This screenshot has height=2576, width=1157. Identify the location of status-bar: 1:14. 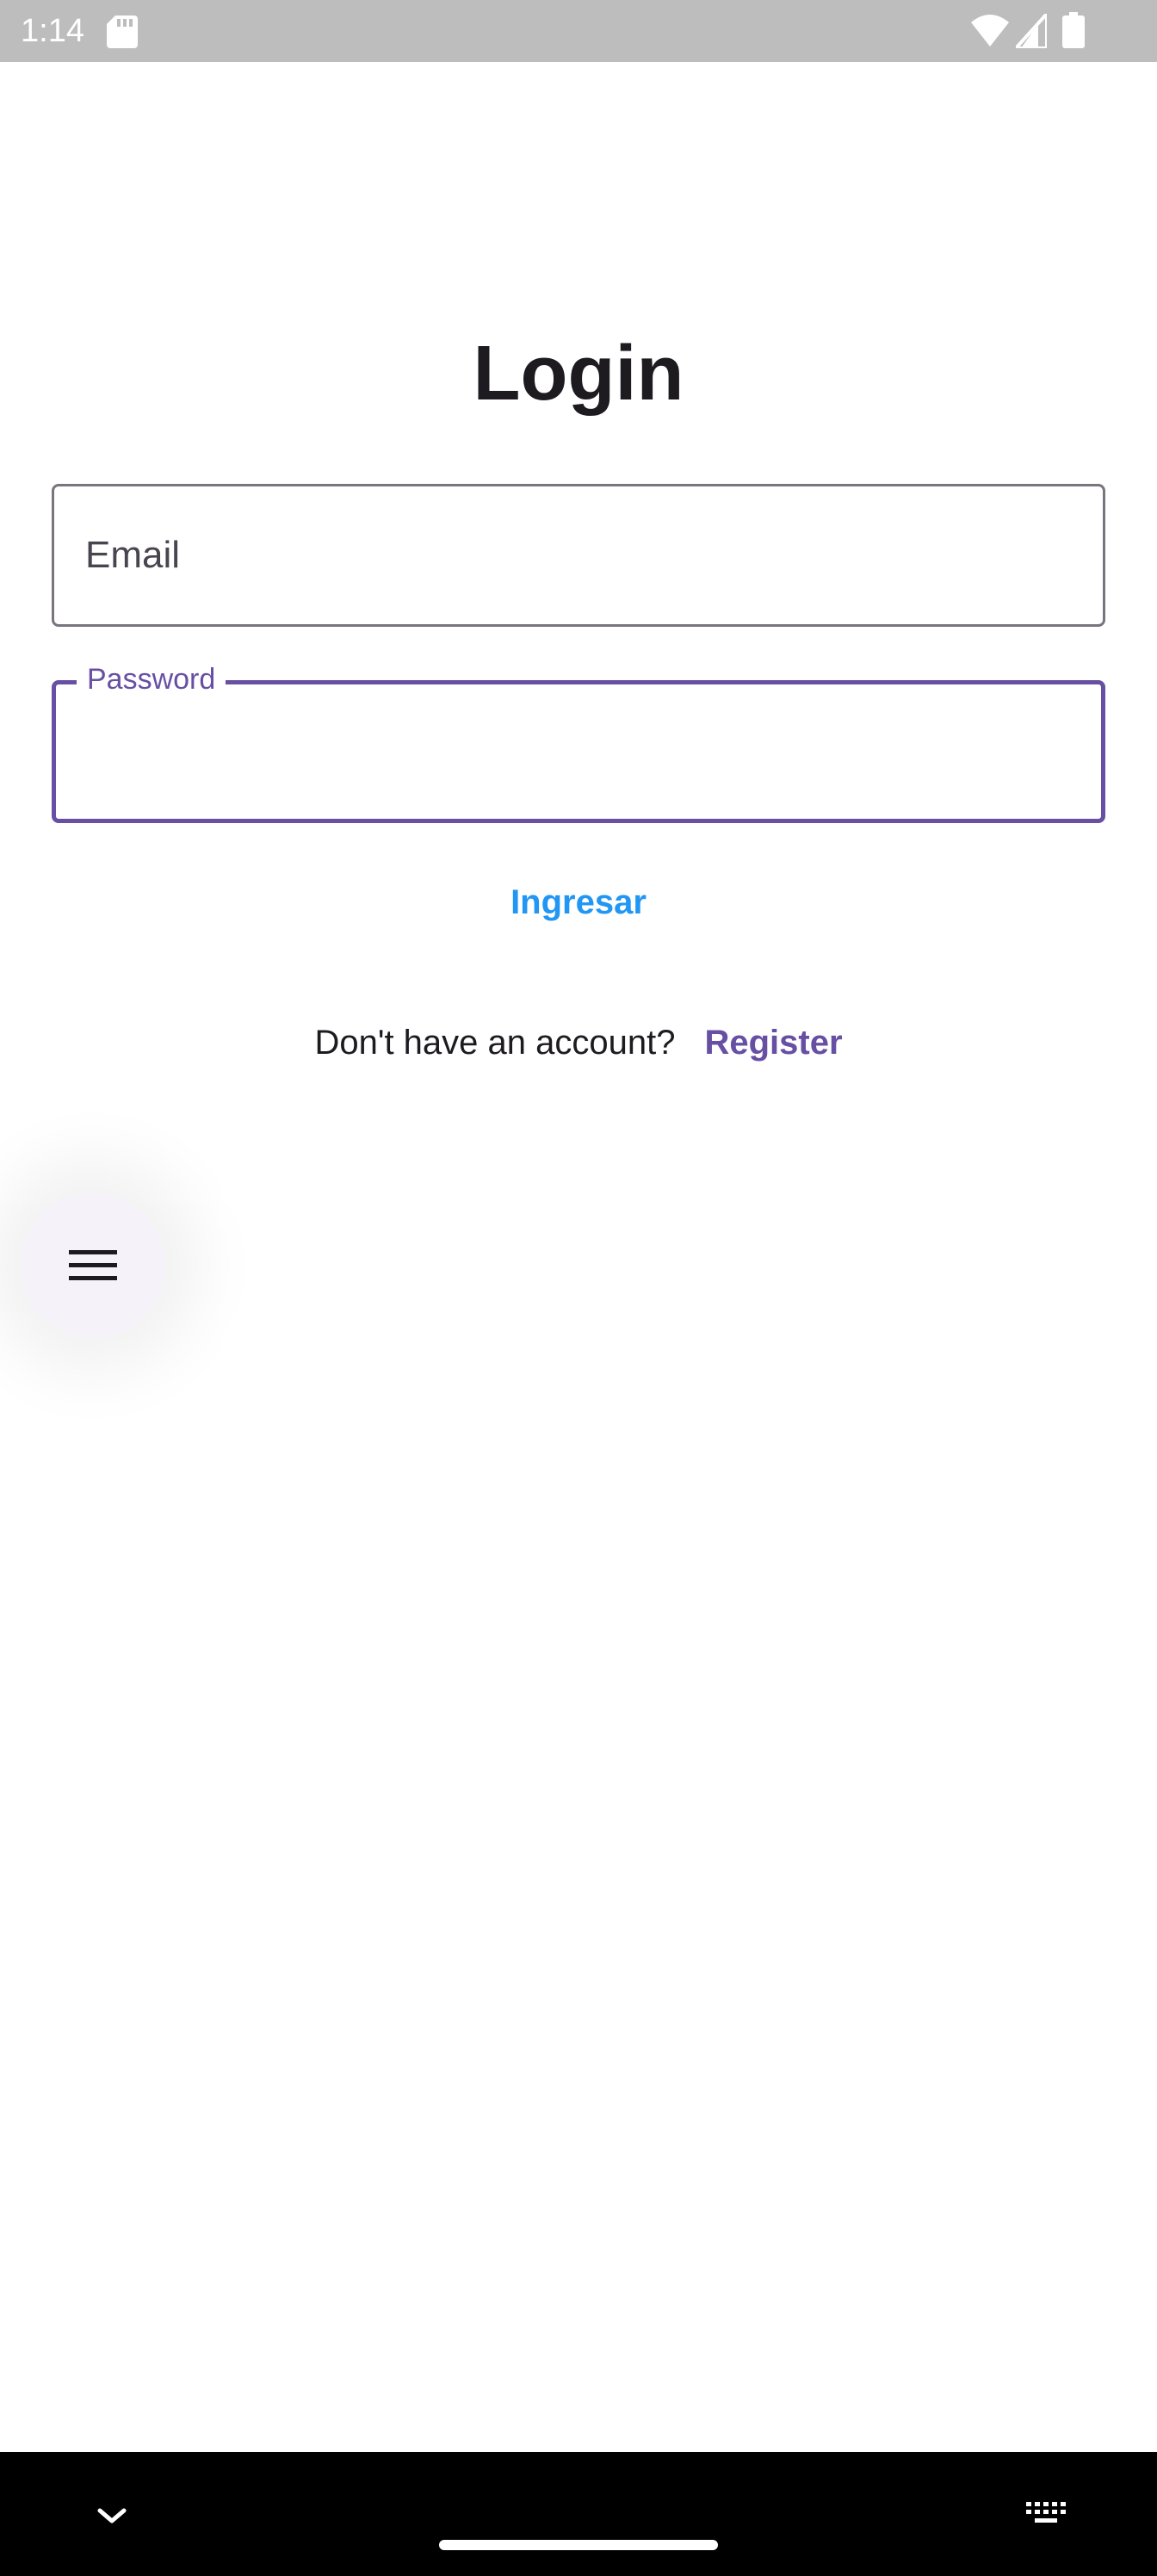
(579, 31).